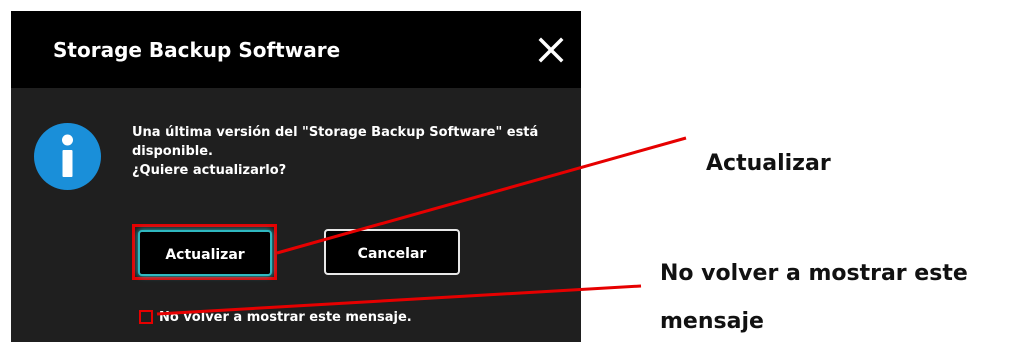 The width and height of the screenshot is (1029, 345). I want to click on callout-dont-show-line: No volver a mostrar este, so click(814, 273).